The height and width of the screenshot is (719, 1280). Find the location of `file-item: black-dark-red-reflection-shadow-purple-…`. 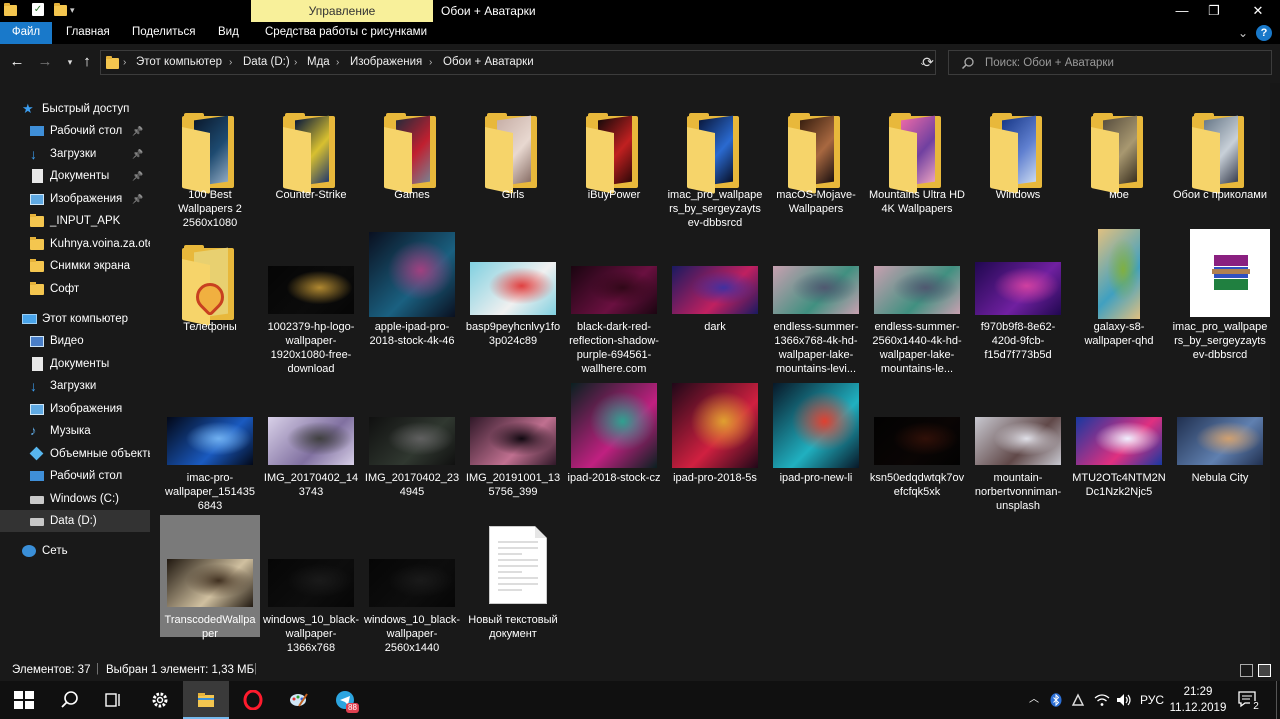

file-item: black-dark-red-reflection-shadow-purple-… is located at coordinates (616, 304).